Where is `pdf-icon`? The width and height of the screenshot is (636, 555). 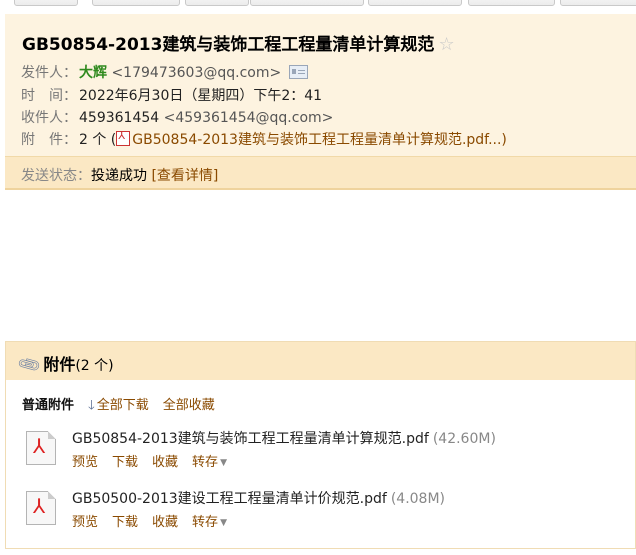 pdf-icon is located at coordinates (123, 137).